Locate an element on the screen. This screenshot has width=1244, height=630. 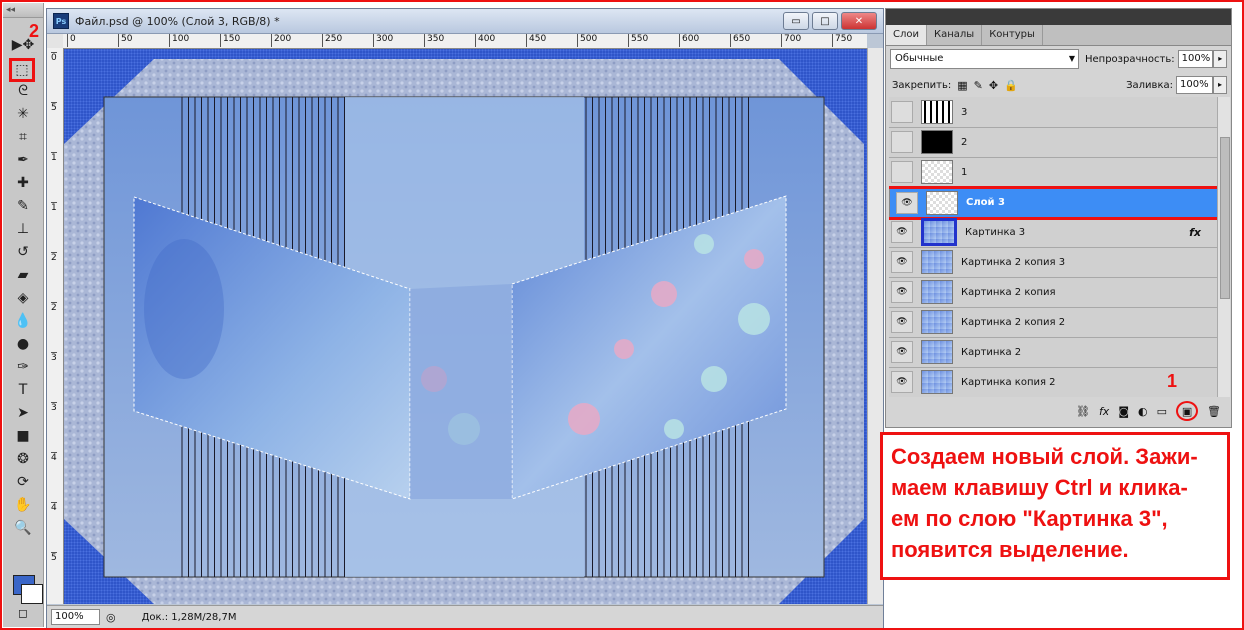
brush-tool-icon: ✎ is located at coordinates (23, 206).